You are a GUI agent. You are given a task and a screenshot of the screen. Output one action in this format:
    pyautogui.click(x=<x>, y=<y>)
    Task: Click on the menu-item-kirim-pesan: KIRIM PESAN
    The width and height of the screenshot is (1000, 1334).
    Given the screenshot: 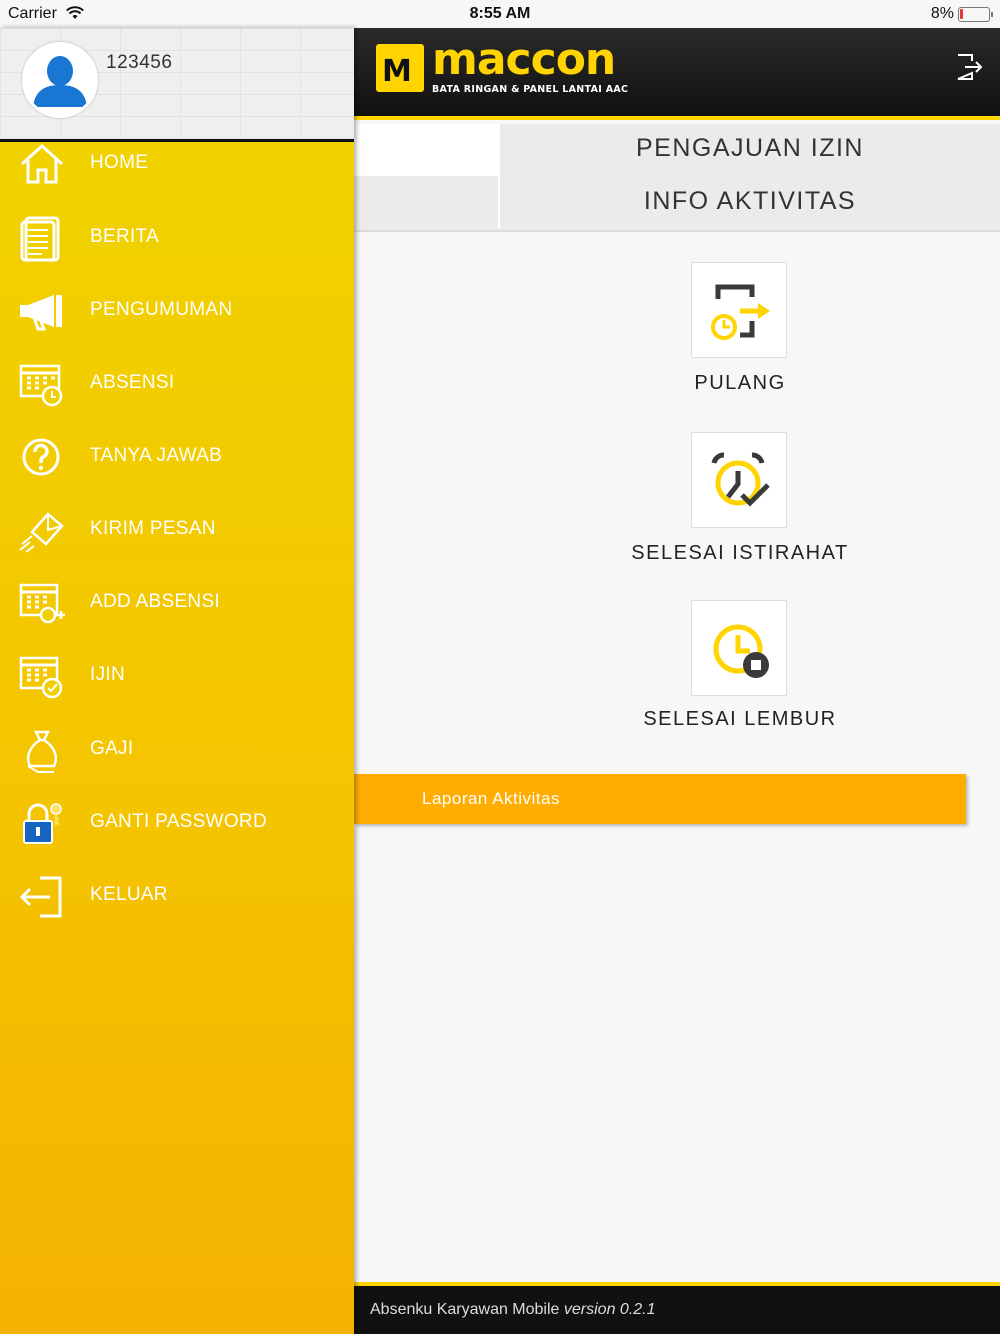 What is the action you would take?
    pyautogui.click(x=177, y=531)
    